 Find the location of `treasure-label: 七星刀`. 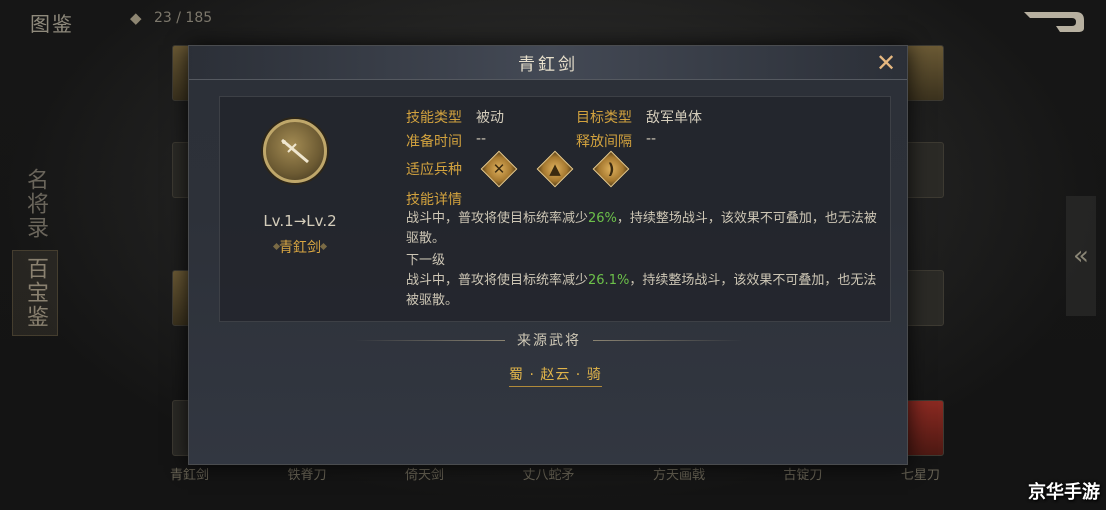

treasure-label: 七星刀 is located at coordinates (920, 475).